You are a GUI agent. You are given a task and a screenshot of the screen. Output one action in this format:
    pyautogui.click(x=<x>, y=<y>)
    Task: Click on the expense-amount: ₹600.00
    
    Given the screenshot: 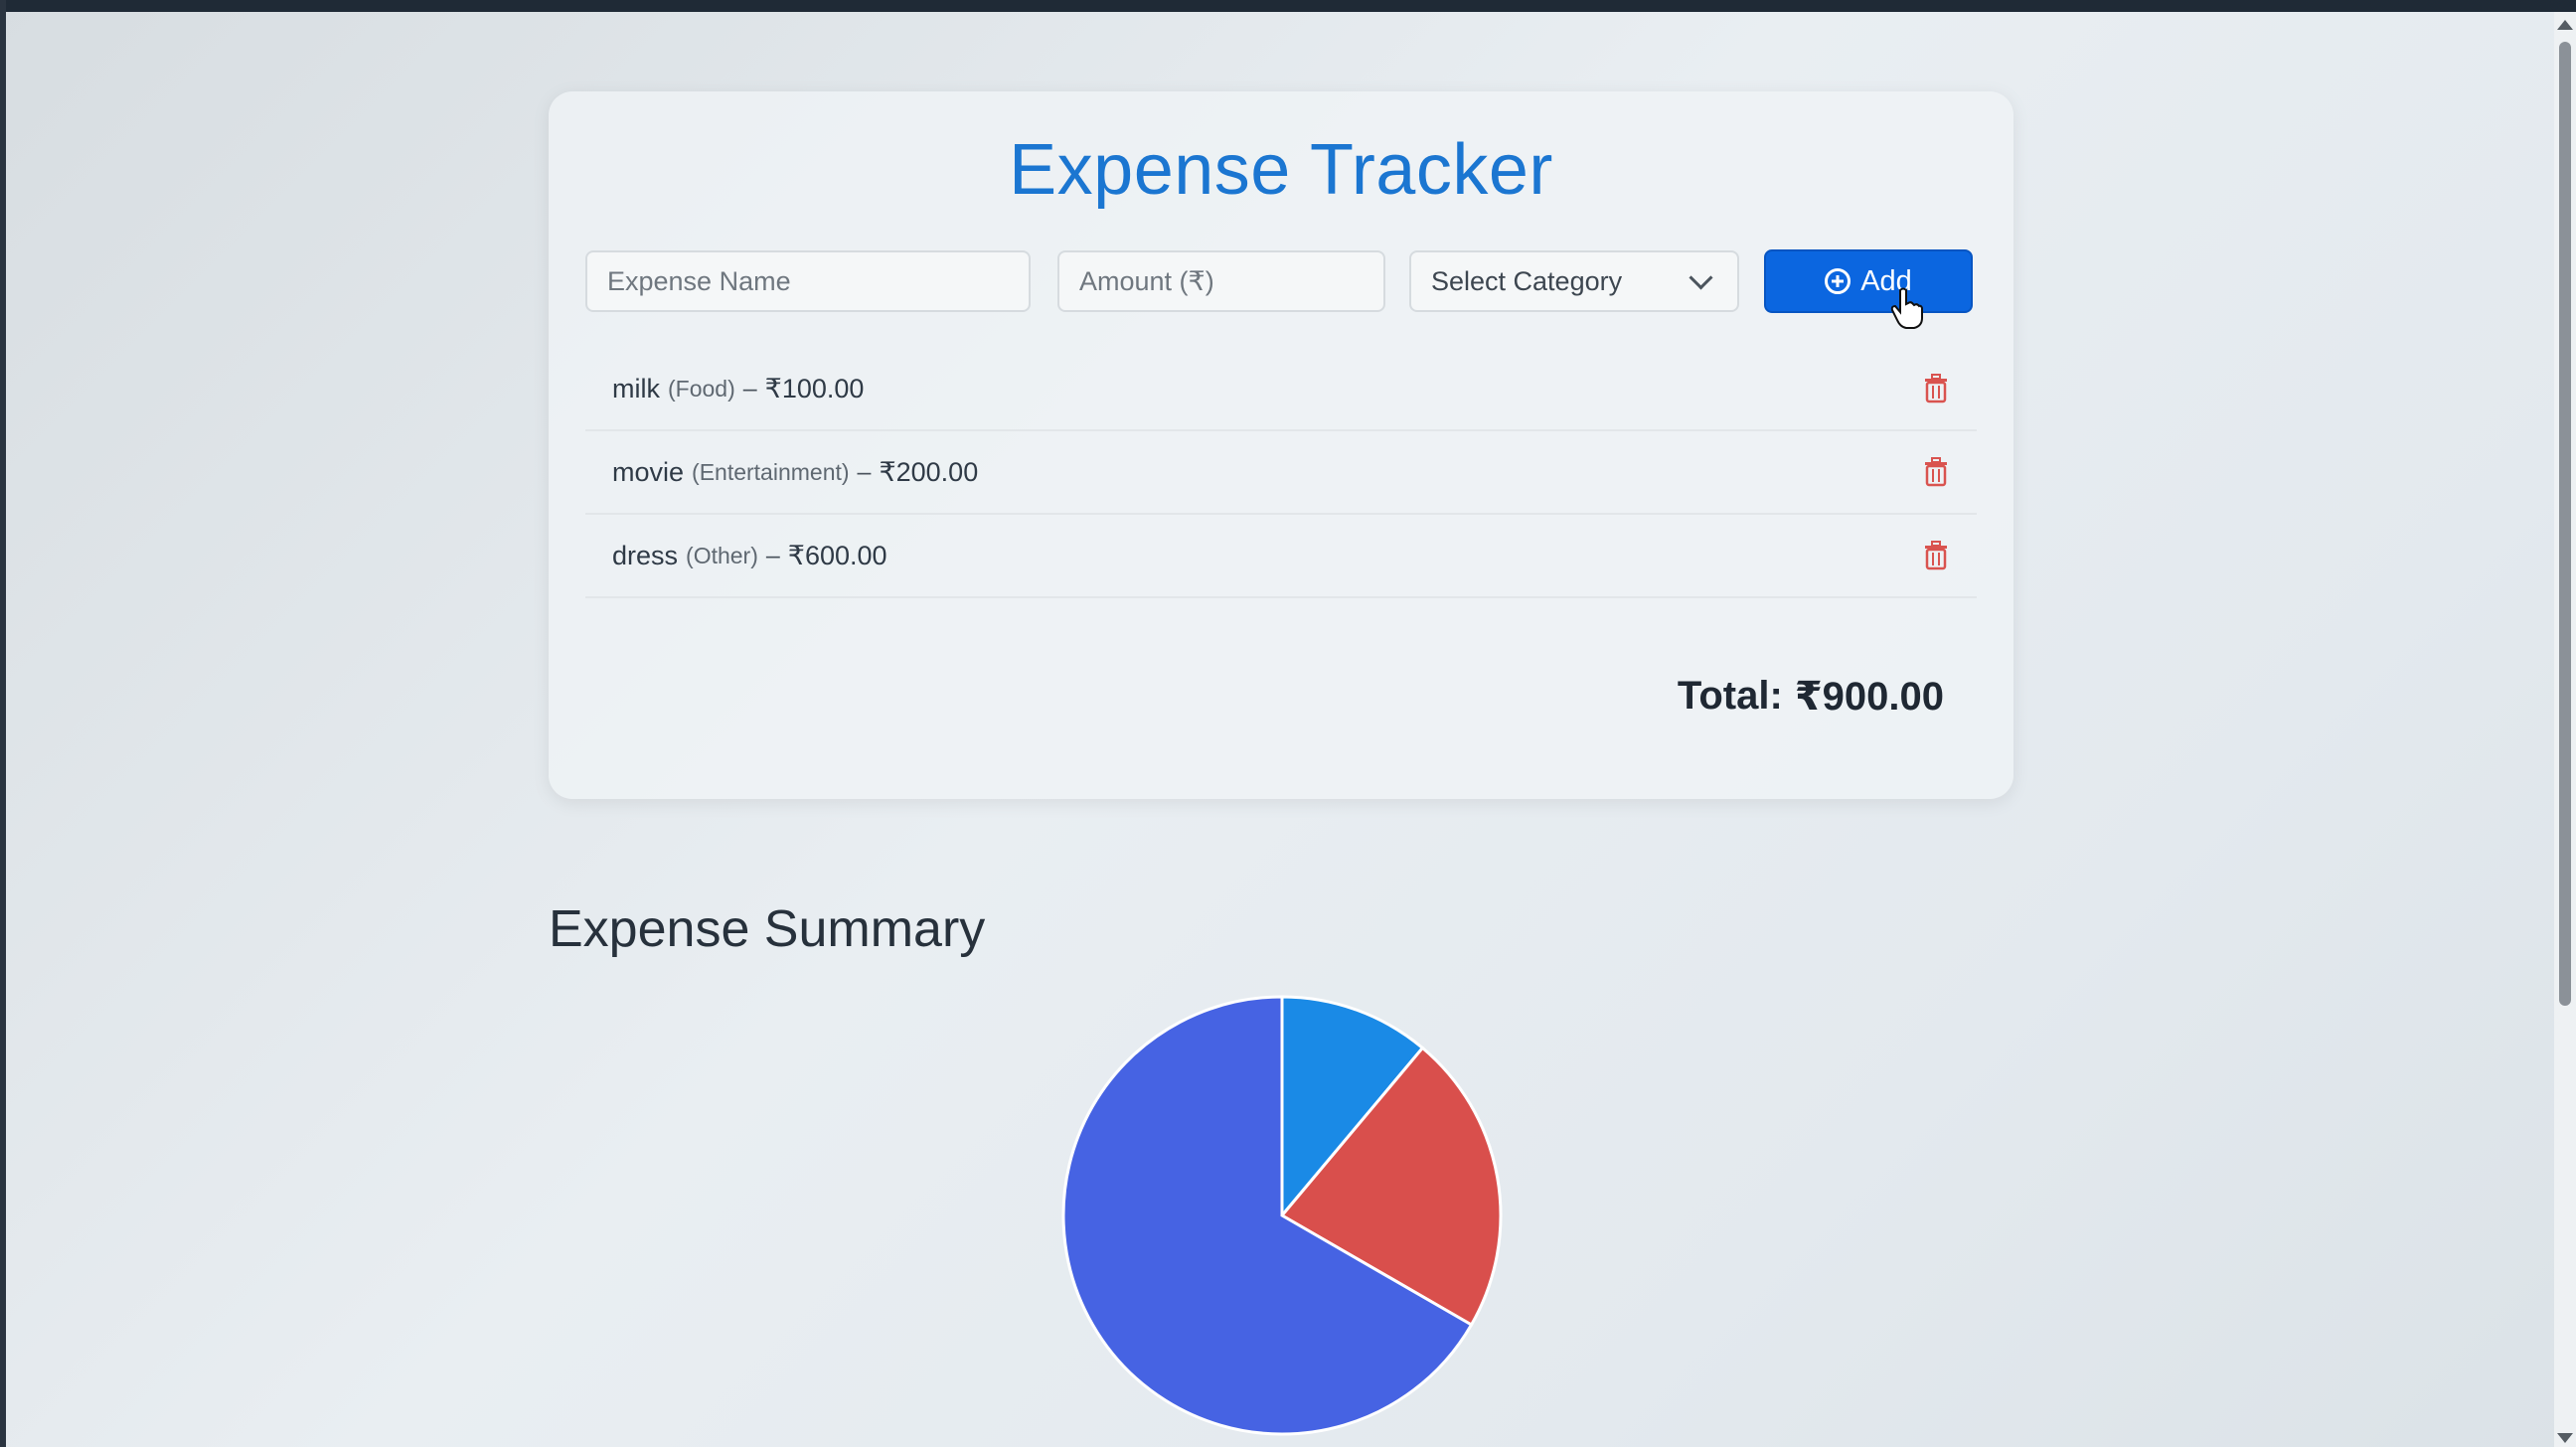 What is the action you would take?
    pyautogui.click(x=837, y=555)
    